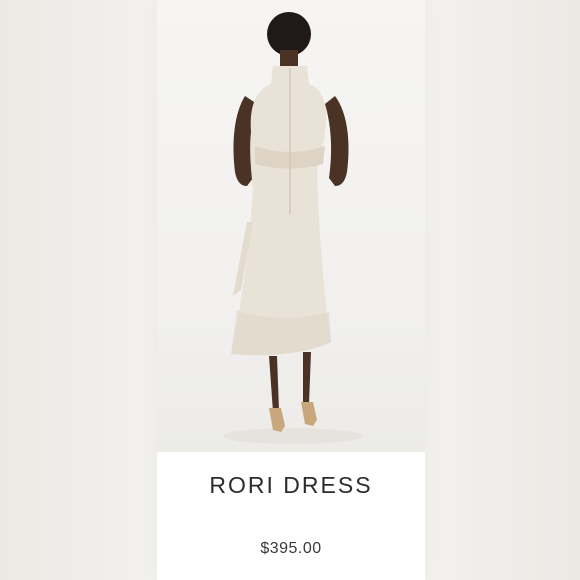  Describe the element at coordinates (289, 34) in the screenshot. I see `hair` at that location.